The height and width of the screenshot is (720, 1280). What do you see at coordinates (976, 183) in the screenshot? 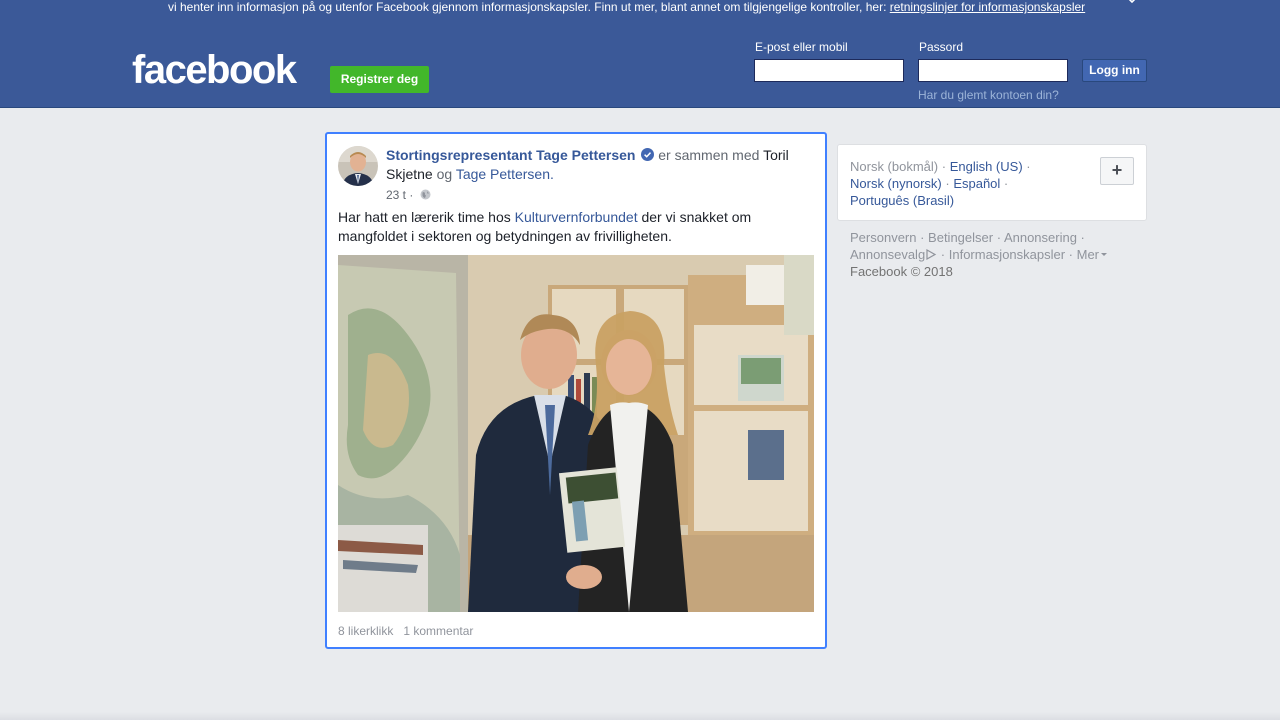
I see `language-option: Español` at bounding box center [976, 183].